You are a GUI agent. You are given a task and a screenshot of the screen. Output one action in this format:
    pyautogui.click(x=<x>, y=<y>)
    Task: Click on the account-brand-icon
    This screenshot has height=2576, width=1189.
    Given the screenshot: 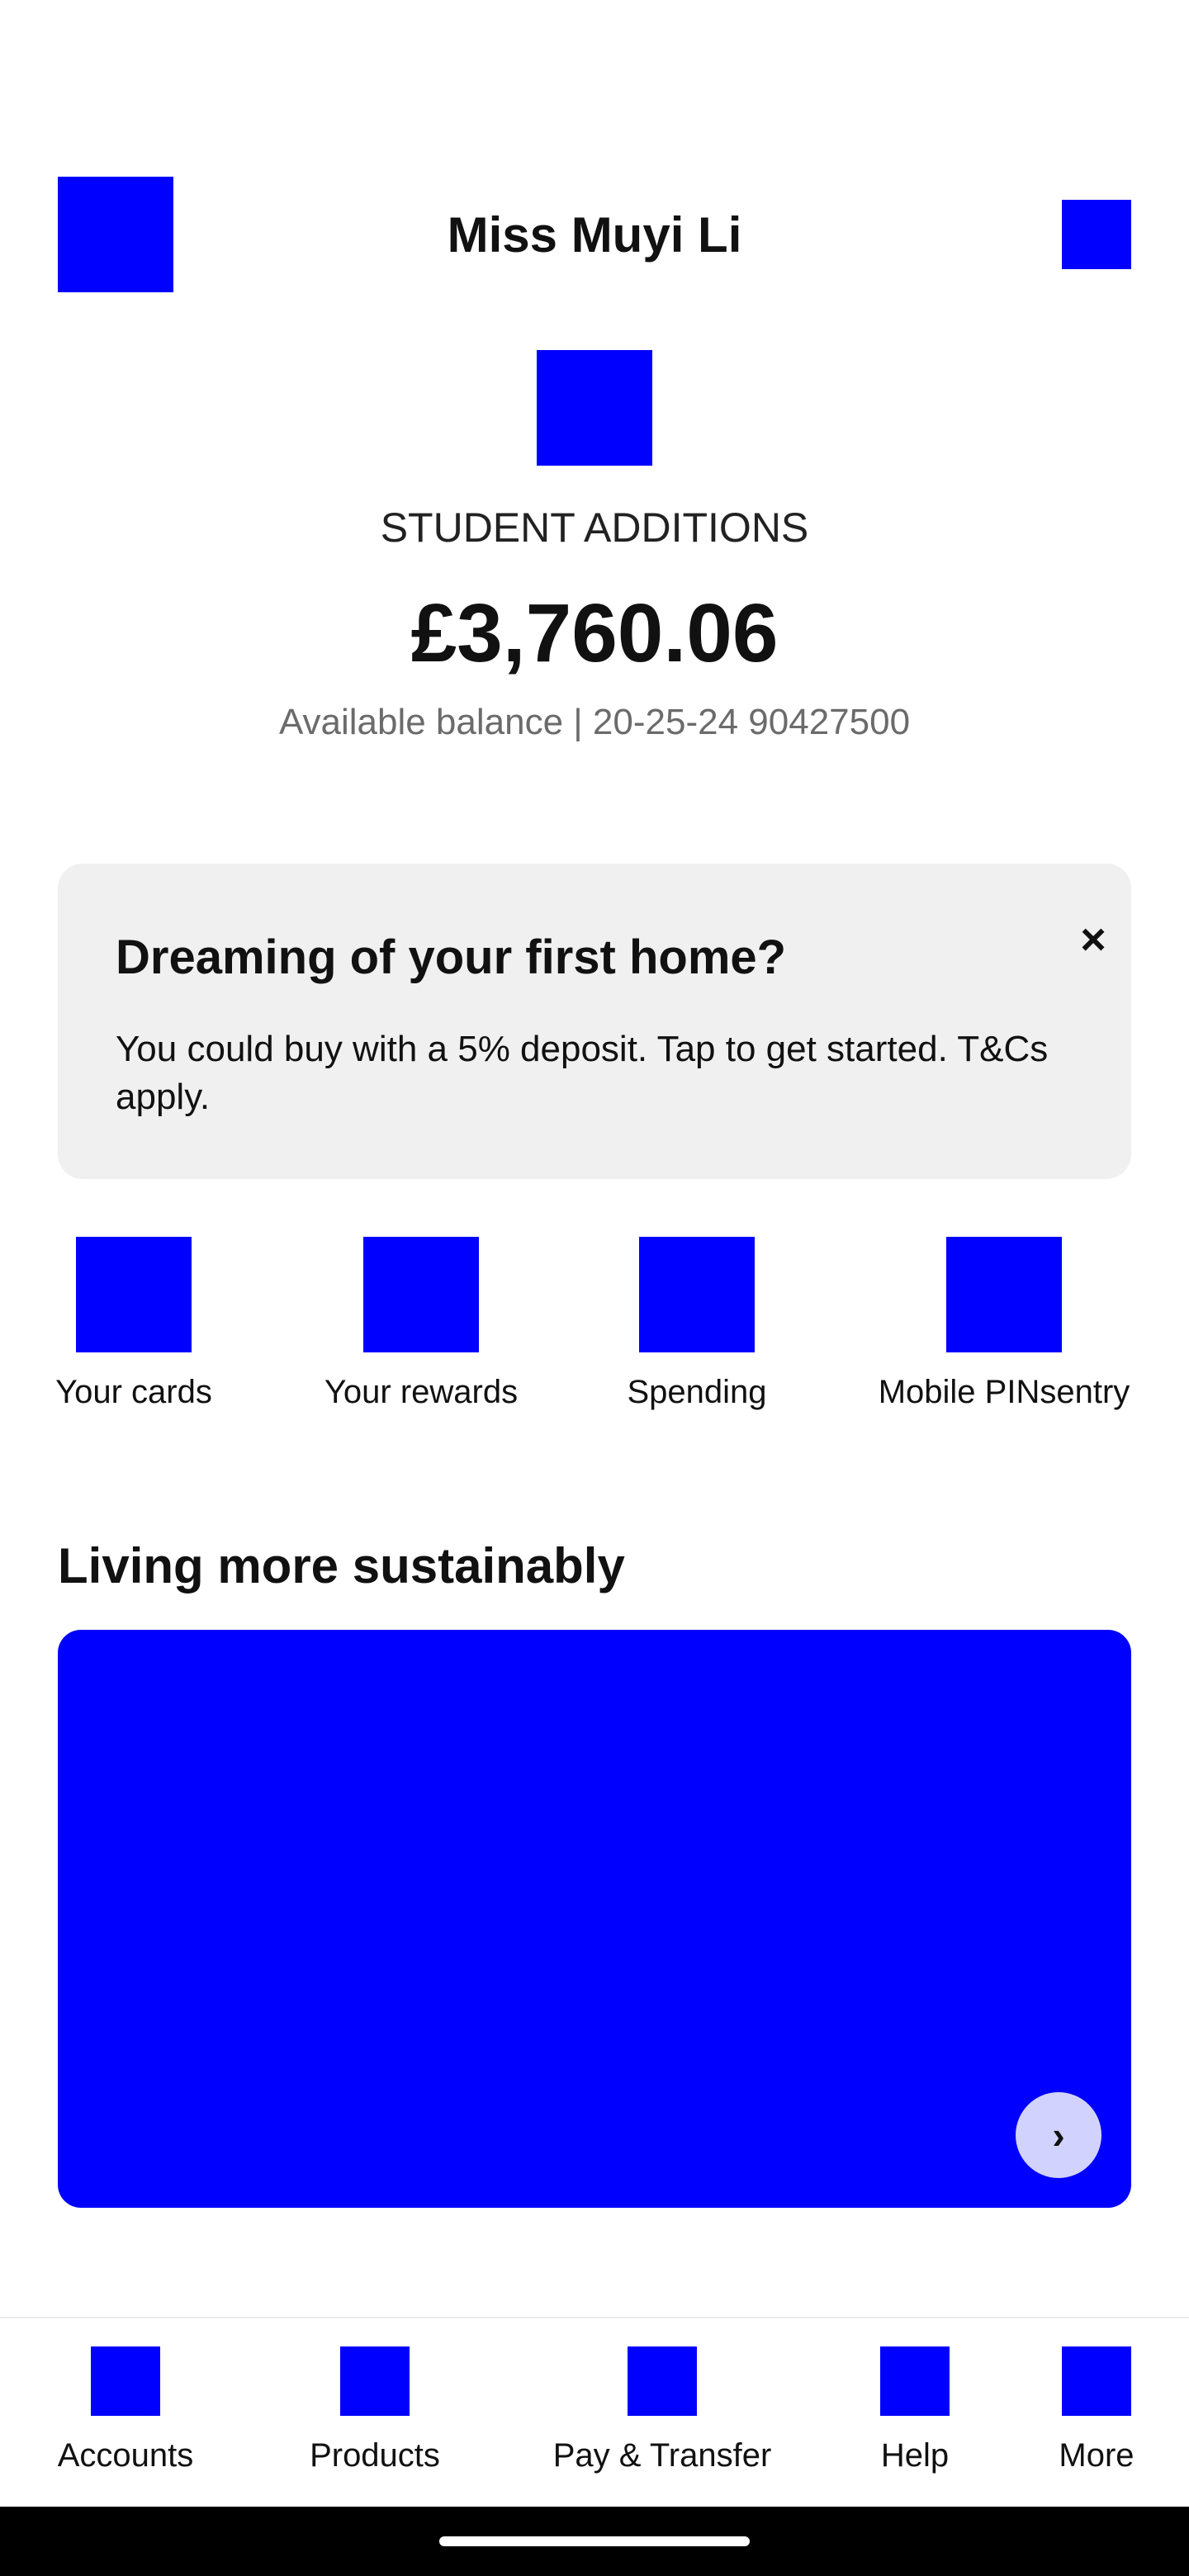 What is the action you would take?
    pyautogui.click(x=594, y=408)
    